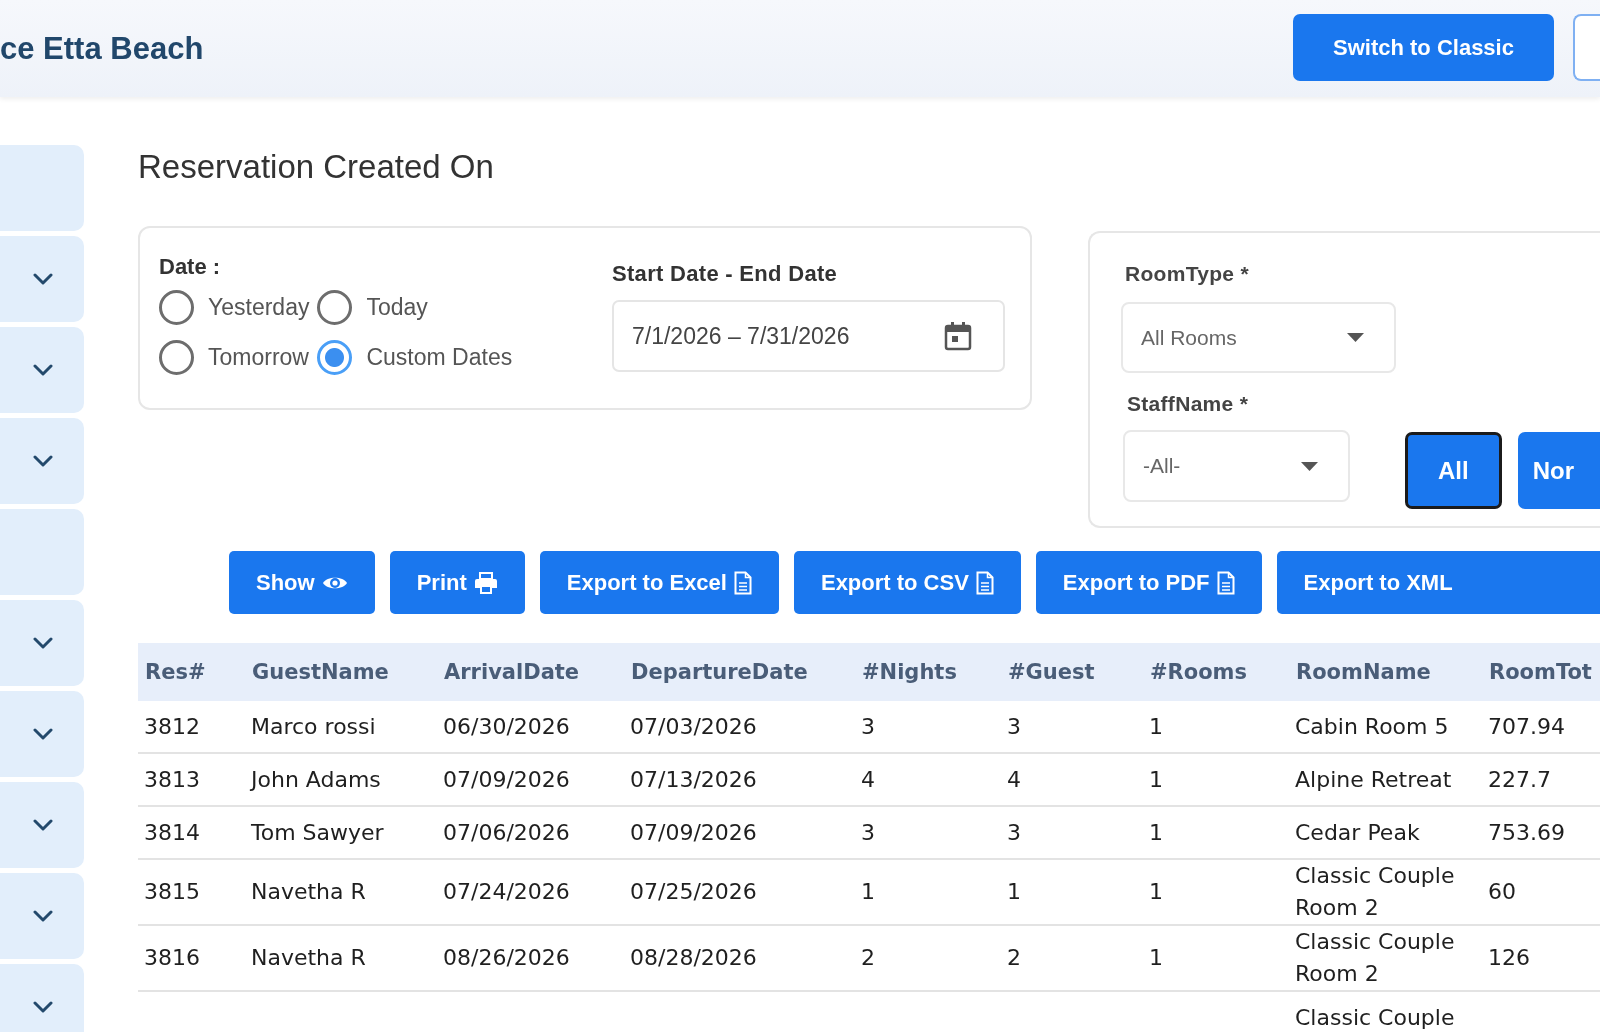  I want to click on table-cell: 60, so click(1541, 892).